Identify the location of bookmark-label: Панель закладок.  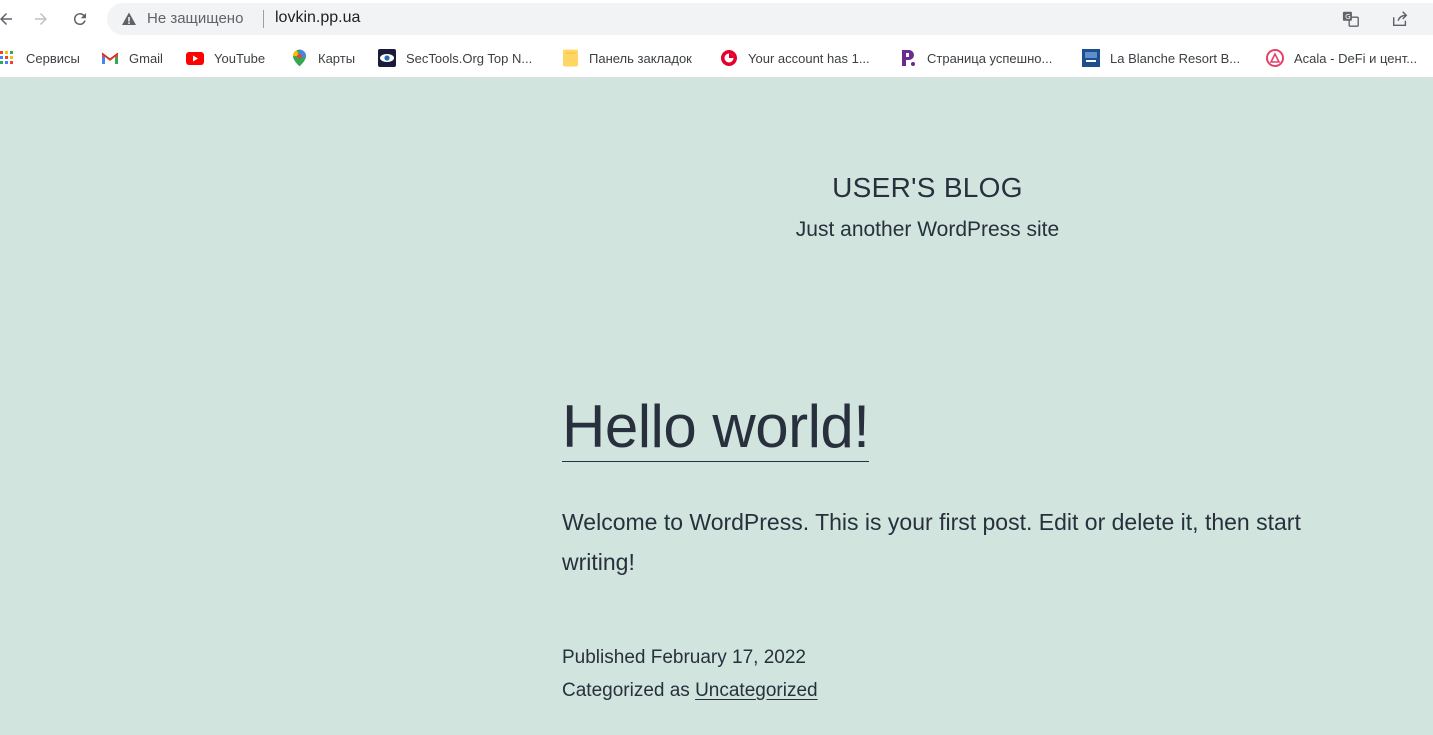
(640, 58).